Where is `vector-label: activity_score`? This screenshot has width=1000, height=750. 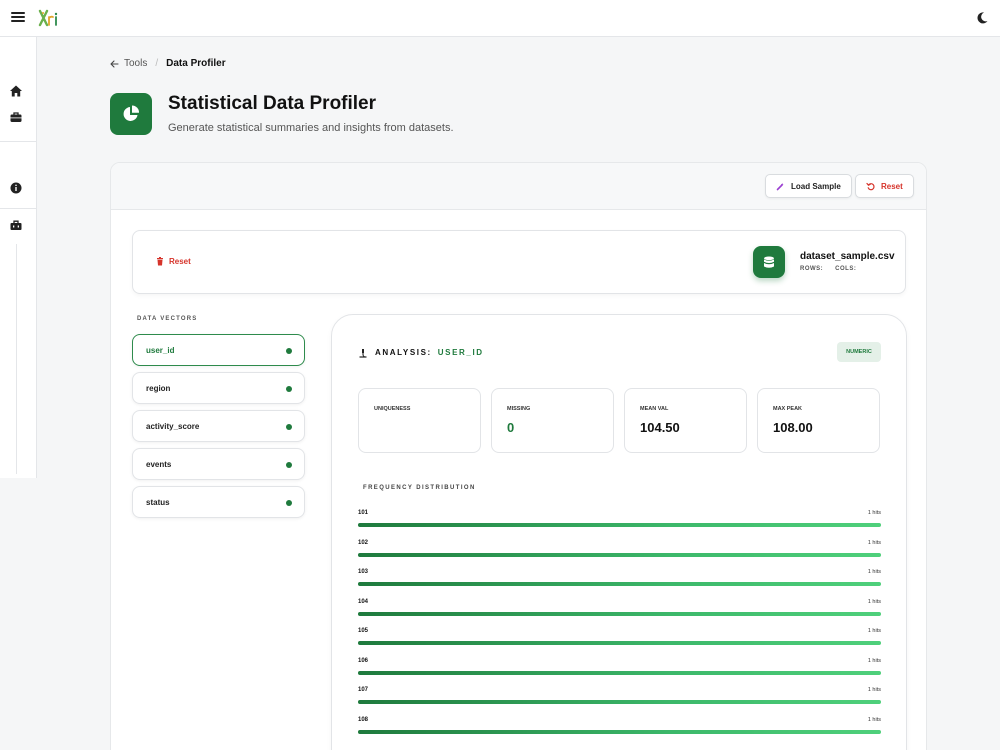 vector-label: activity_score is located at coordinates (173, 426).